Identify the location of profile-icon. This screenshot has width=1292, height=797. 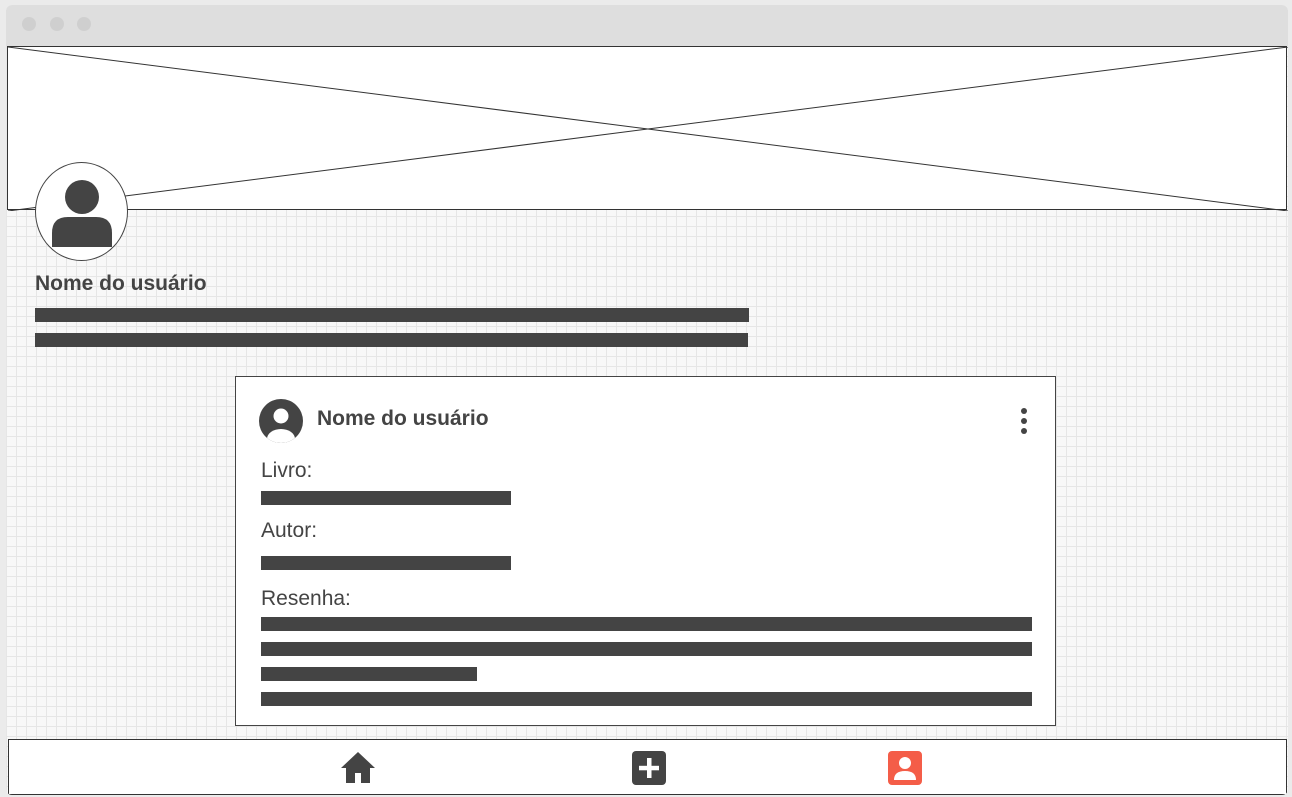
(905, 768).